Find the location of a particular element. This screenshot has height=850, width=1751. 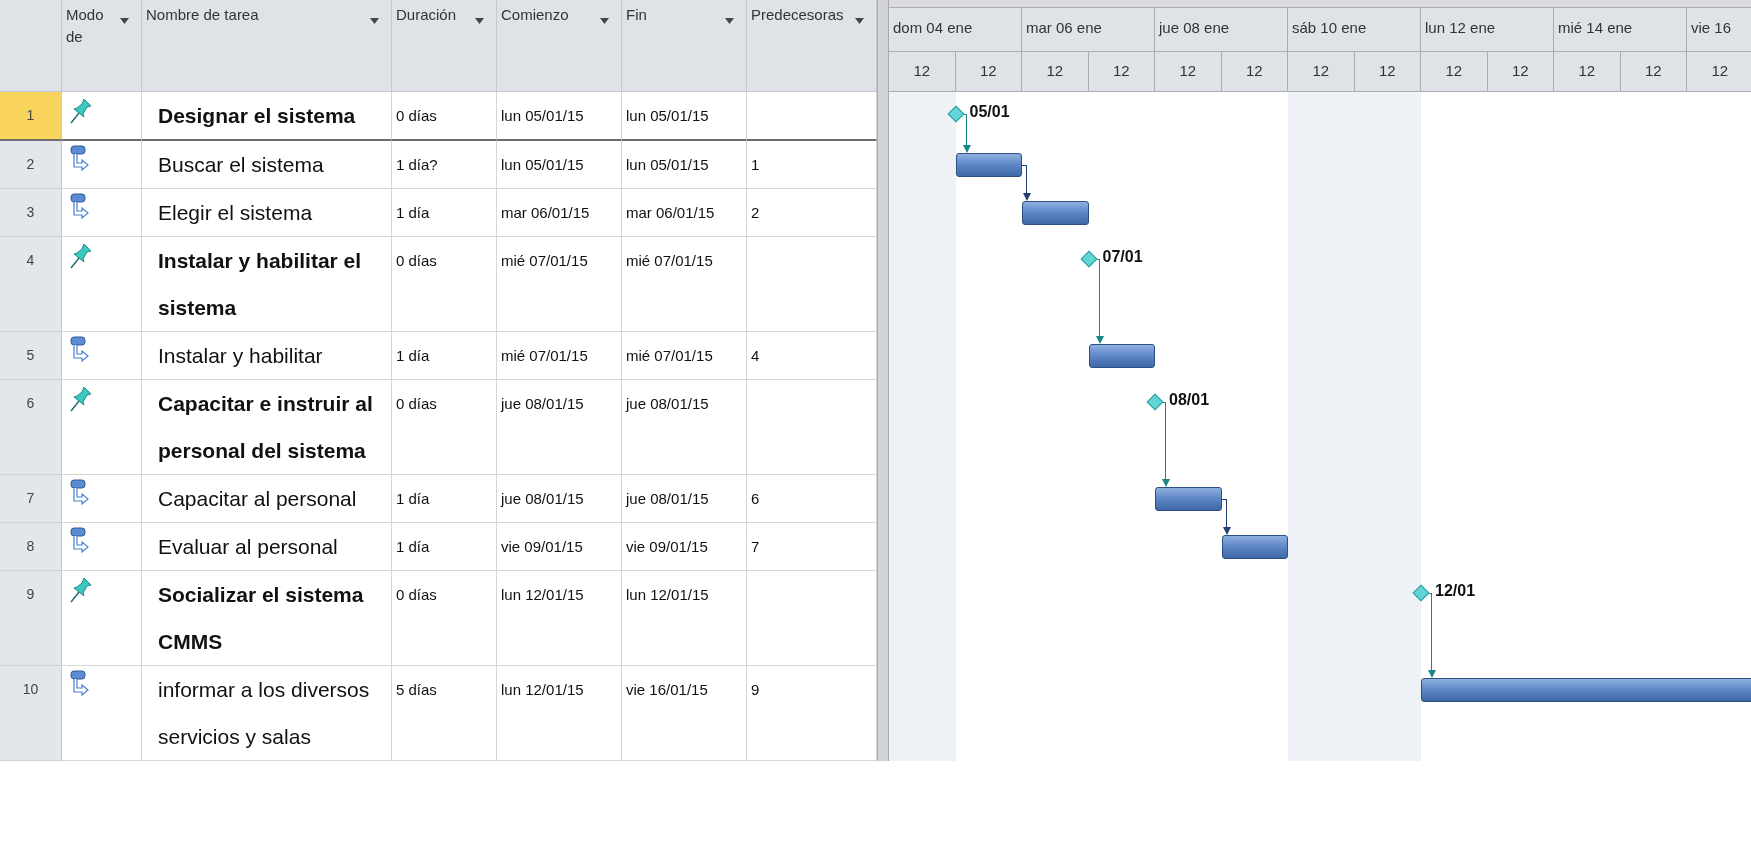

row-number: 5 is located at coordinates (31, 356).